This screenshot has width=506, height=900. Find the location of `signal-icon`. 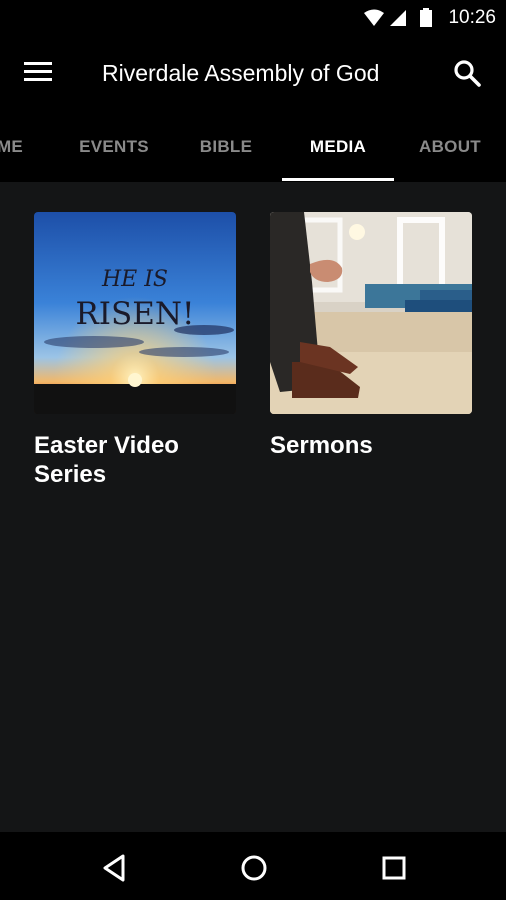

signal-icon is located at coordinates (398, 18).